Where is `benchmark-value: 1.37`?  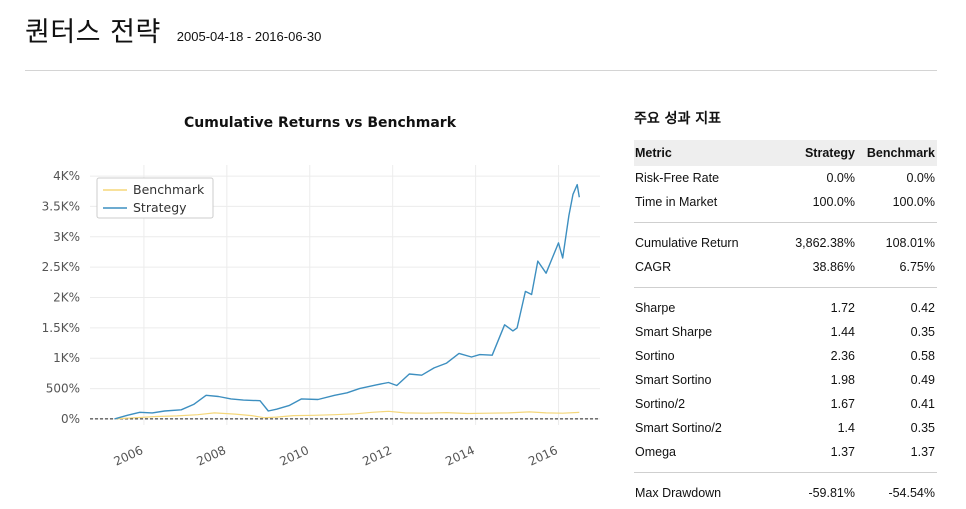 benchmark-value: 1.37 is located at coordinates (922, 452).